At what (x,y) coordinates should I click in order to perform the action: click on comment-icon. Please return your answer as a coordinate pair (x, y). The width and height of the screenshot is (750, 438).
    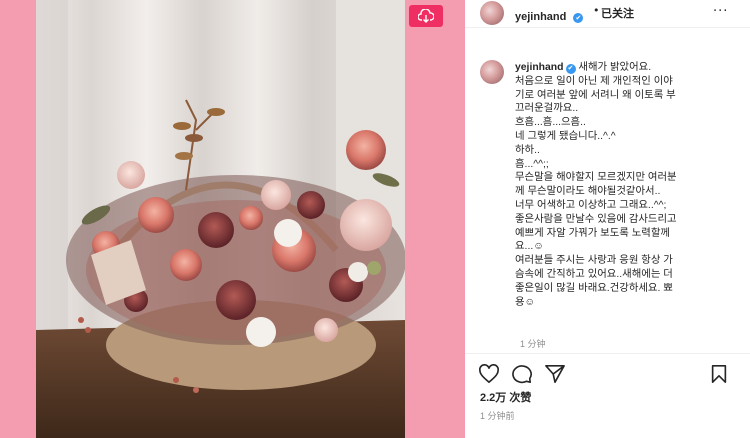
    Looking at the image, I should click on (522, 376).